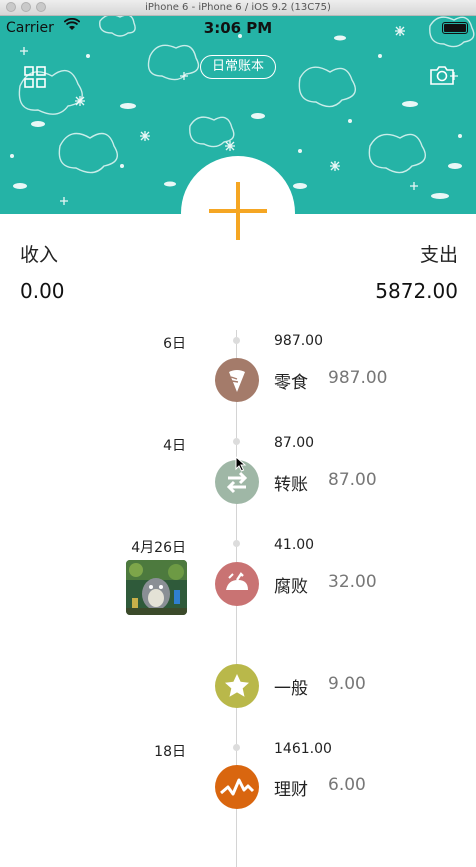 This screenshot has height=867, width=476. Describe the element at coordinates (291, 485) in the screenshot. I see `entry-category: 转账` at that location.